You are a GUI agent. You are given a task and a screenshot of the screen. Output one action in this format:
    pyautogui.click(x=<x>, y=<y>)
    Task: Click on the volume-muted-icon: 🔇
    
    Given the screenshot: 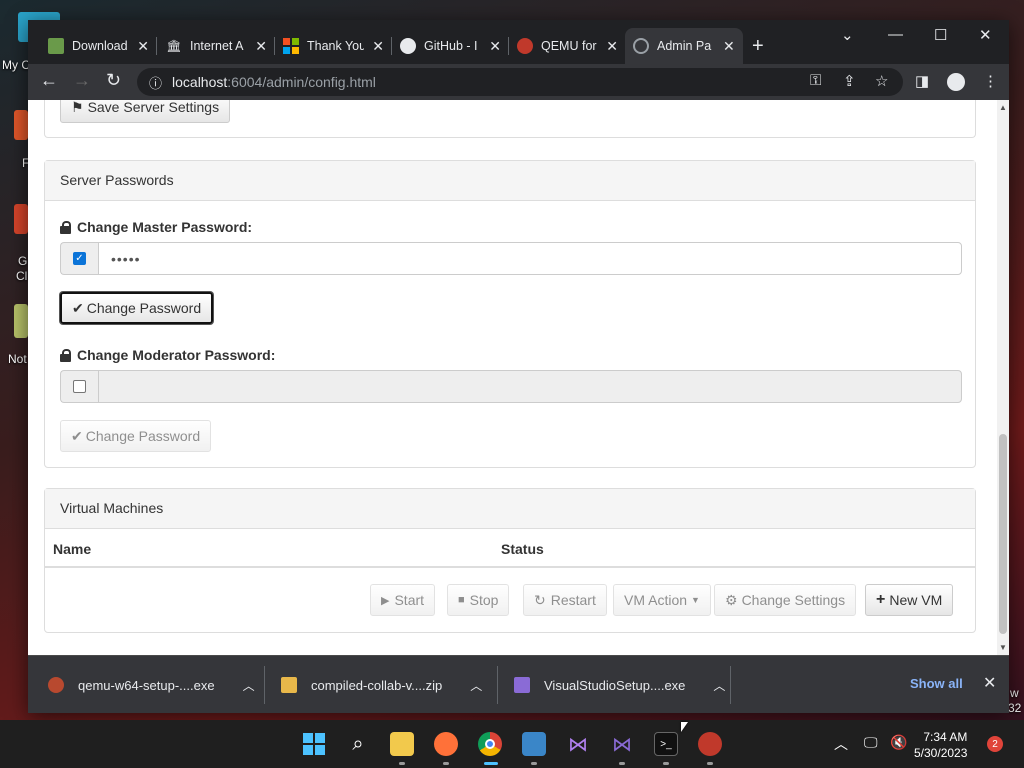 What is the action you would take?
    pyautogui.click(x=898, y=742)
    